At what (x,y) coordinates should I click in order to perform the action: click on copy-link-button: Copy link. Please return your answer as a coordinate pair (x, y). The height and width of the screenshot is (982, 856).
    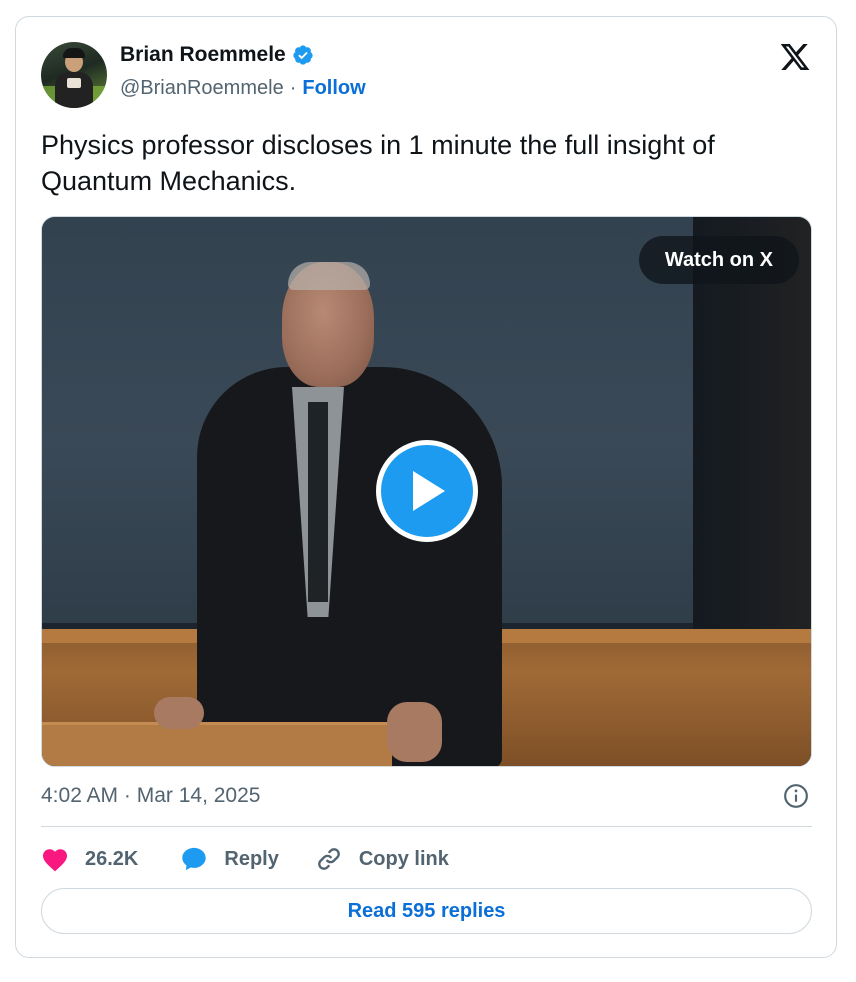
    Looking at the image, I should click on (382, 859).